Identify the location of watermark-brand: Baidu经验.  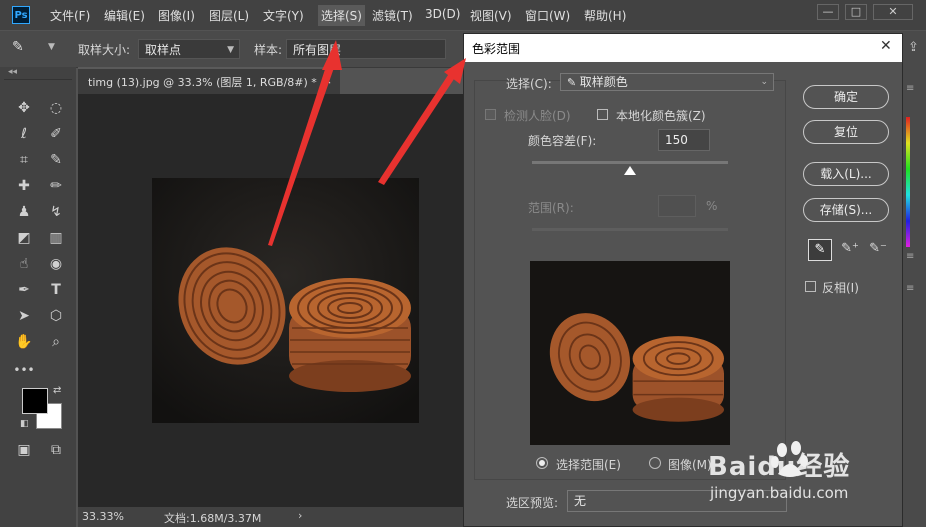
(779, 467).